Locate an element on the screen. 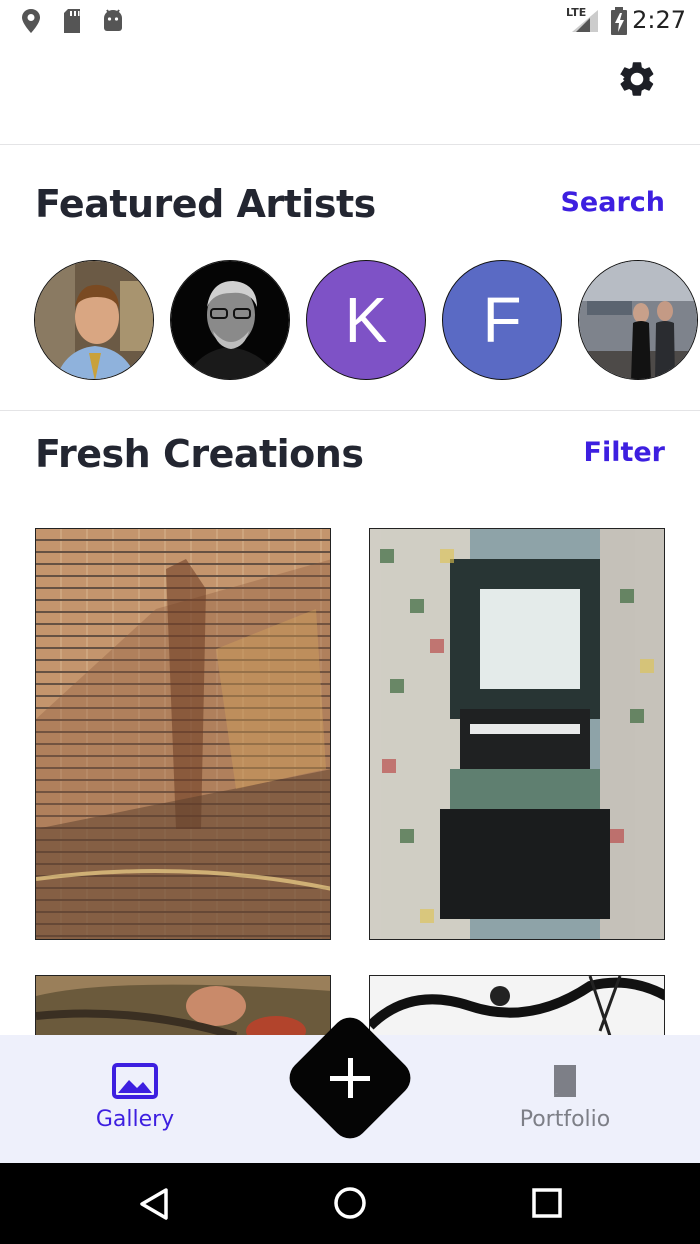 This screenshot has height=1244, width=700. fresh-creations-title: Fresh Creations is located at coordinates (199, 454).